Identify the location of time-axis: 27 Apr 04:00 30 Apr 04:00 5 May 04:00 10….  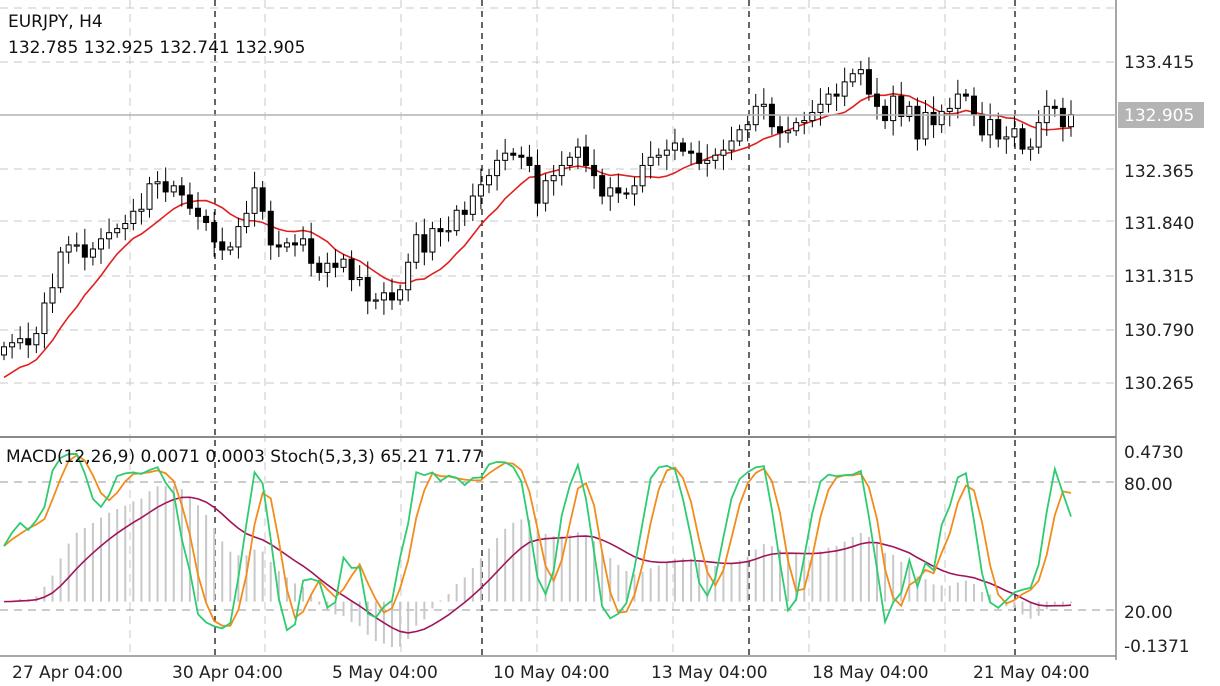
(551, 673).